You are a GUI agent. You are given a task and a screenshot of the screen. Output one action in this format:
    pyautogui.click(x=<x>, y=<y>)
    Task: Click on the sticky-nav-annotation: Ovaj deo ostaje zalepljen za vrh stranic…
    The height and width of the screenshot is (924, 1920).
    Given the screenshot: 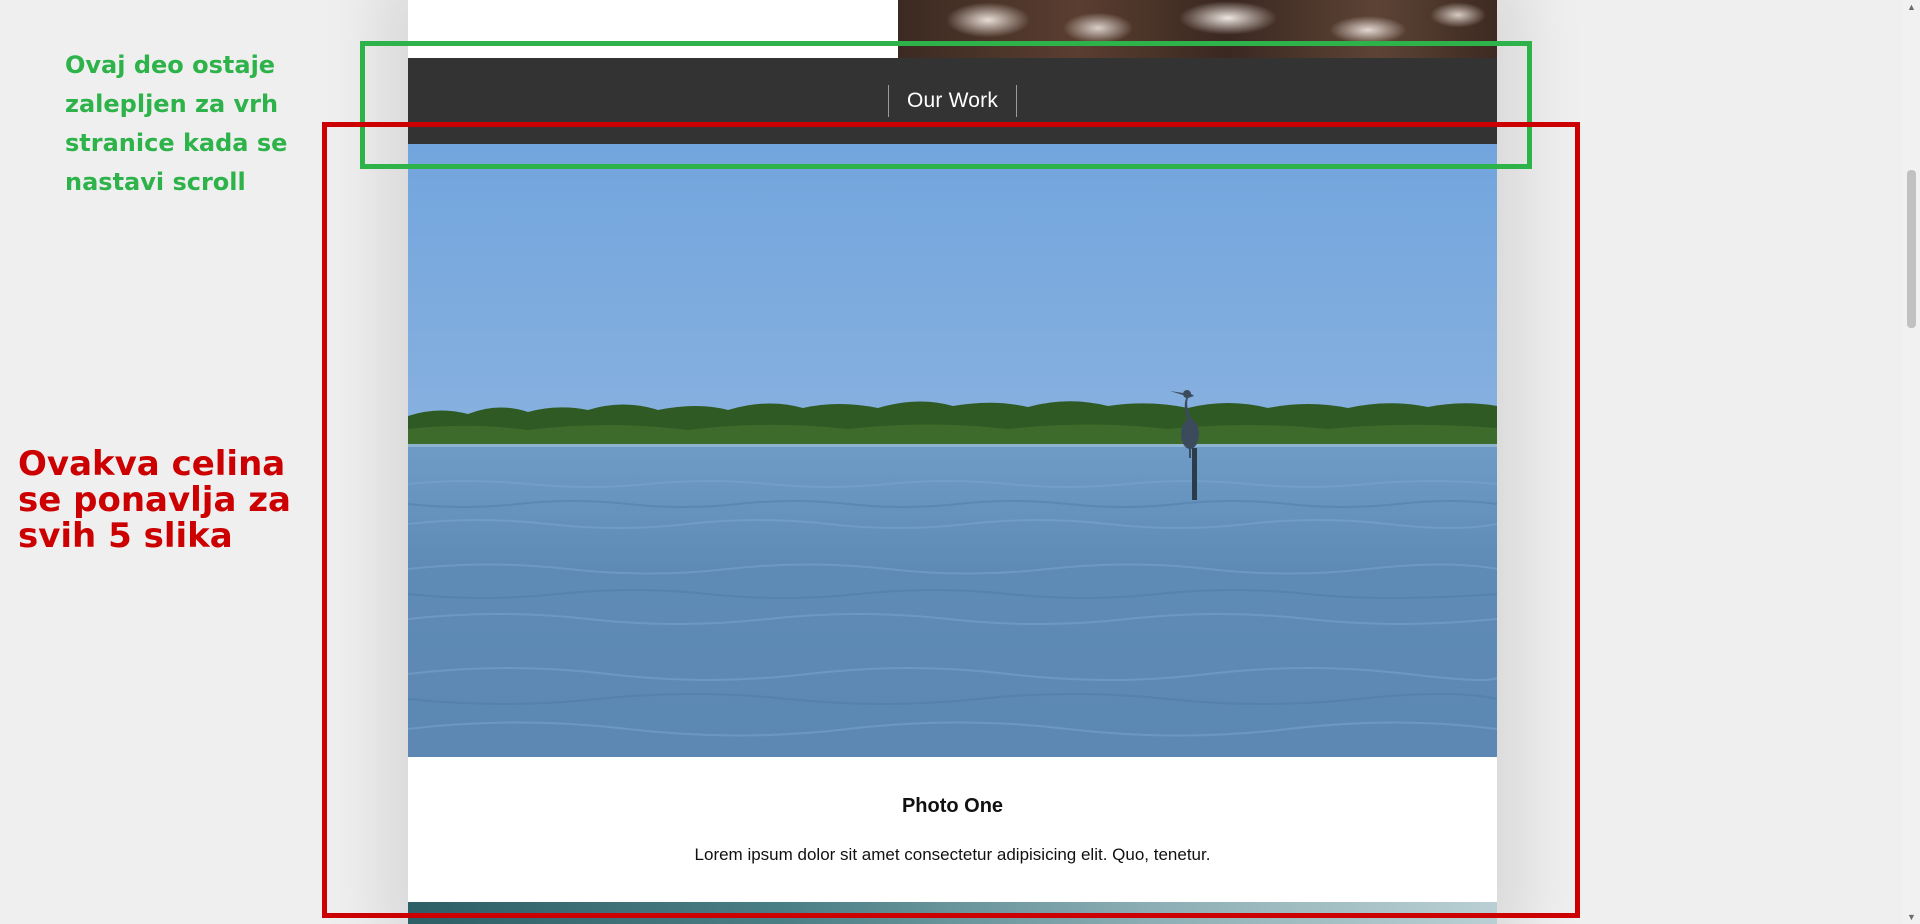 What is the action you would take?
    pyautogui.click(x=176, y=123)
    